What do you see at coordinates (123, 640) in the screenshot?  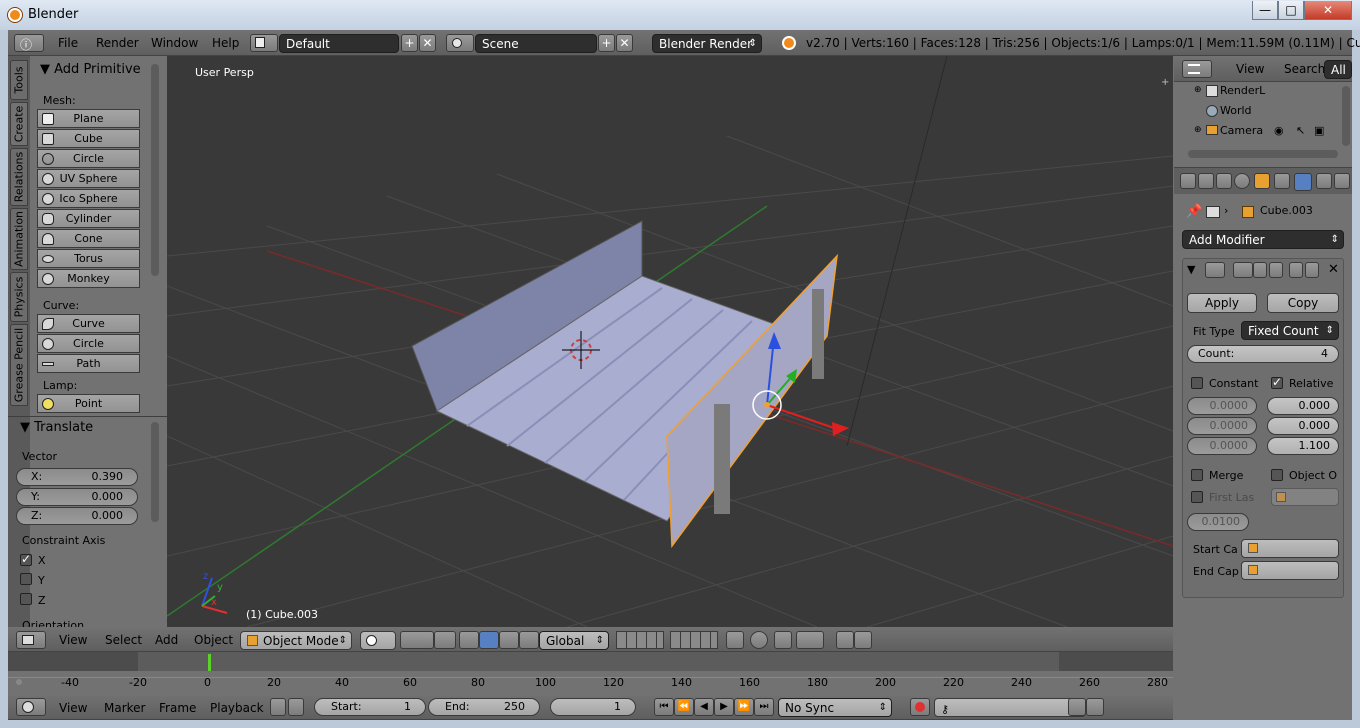 I see `viewport-menu-select: Select` at bounding box center [123, 640].